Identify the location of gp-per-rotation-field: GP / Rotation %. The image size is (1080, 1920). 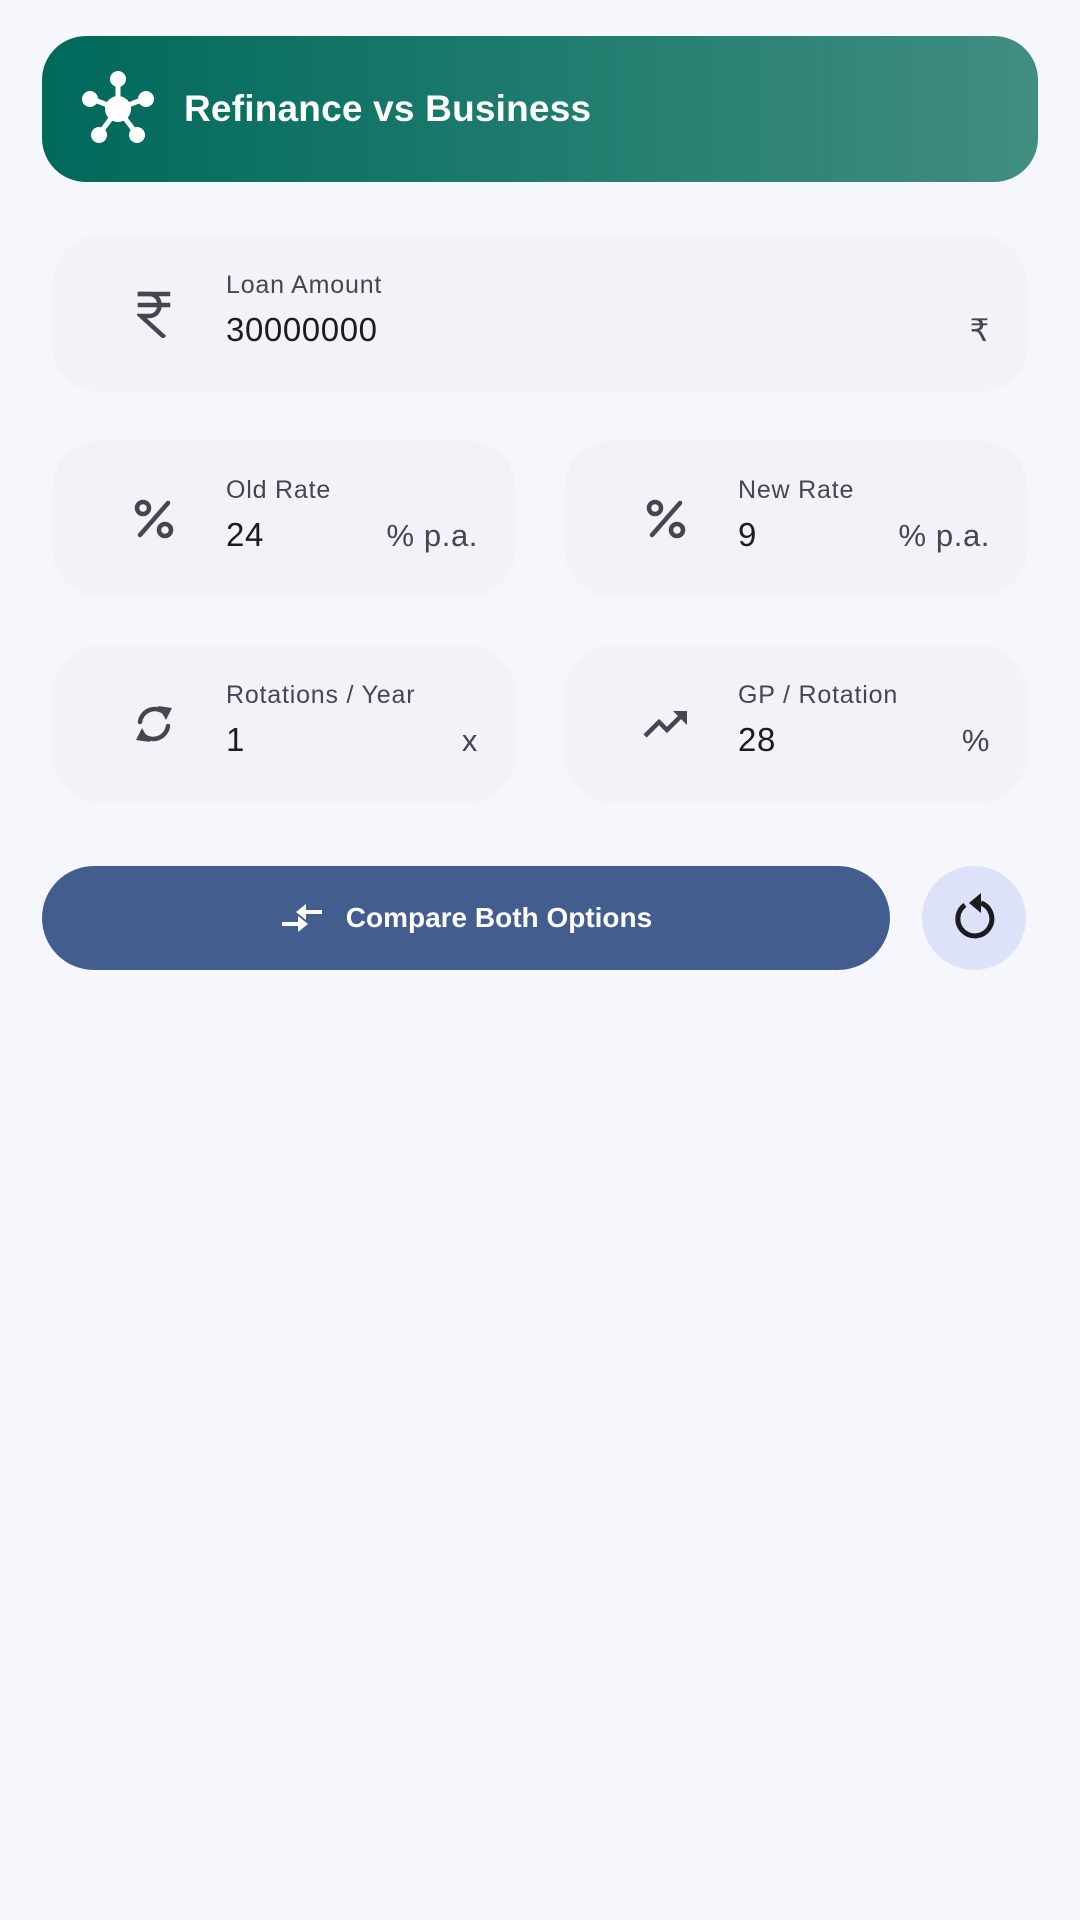
(796, 724).